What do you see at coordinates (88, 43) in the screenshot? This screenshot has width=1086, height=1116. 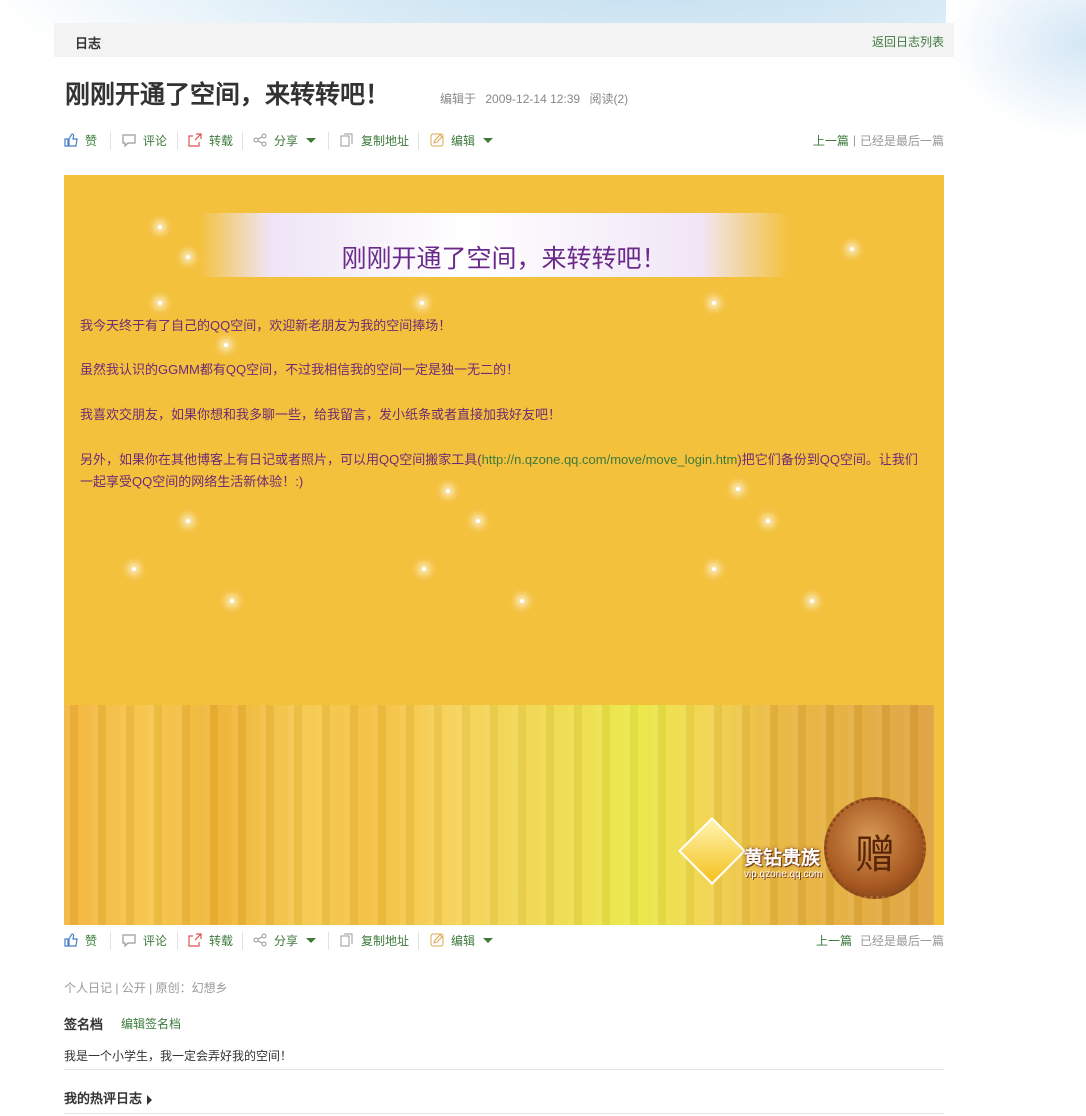 I see `section-title: 日志` at bounding box center [88, 43].